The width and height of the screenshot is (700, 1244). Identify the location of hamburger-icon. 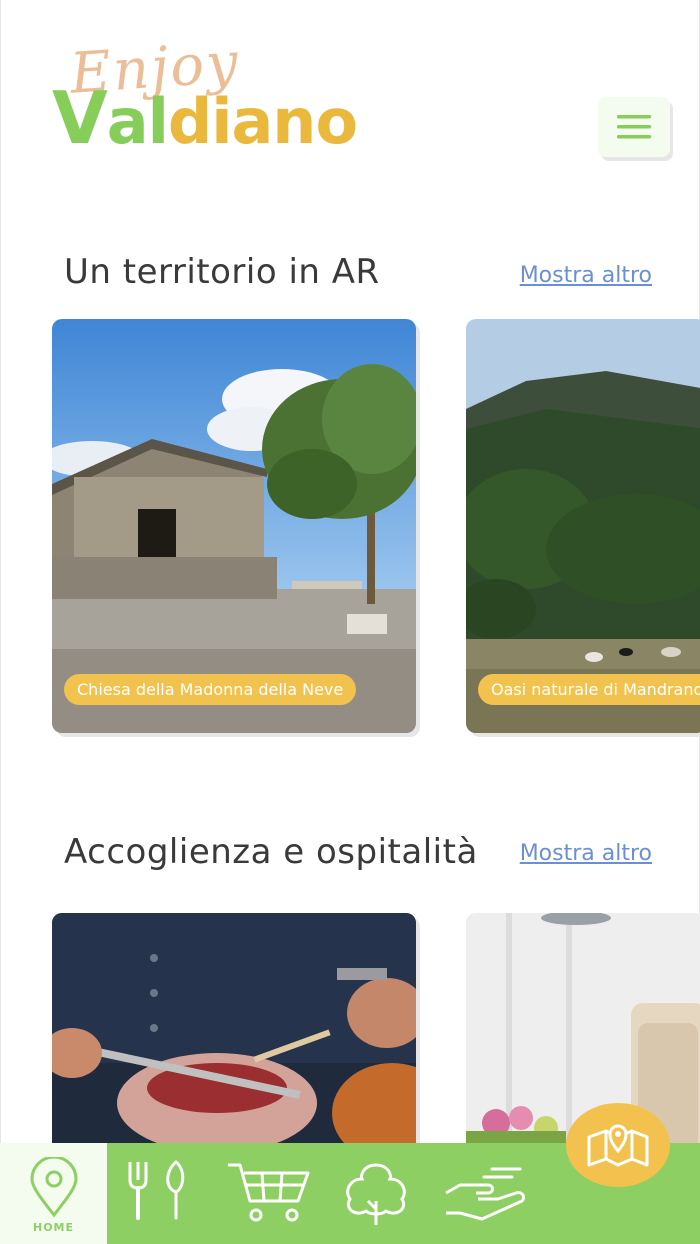
(634, 127).